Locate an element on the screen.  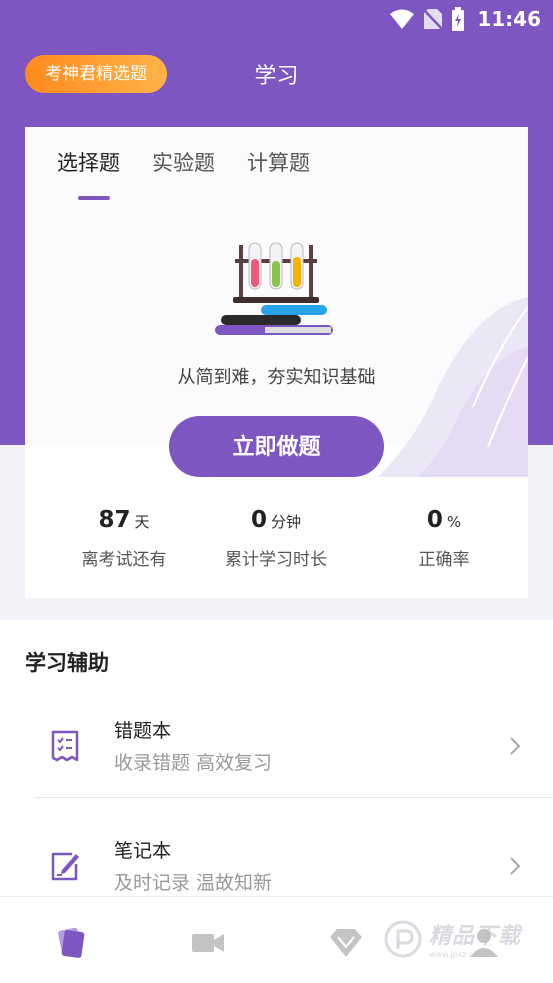
tab-calculation: 计算题 is located at coordinates (278, 162).